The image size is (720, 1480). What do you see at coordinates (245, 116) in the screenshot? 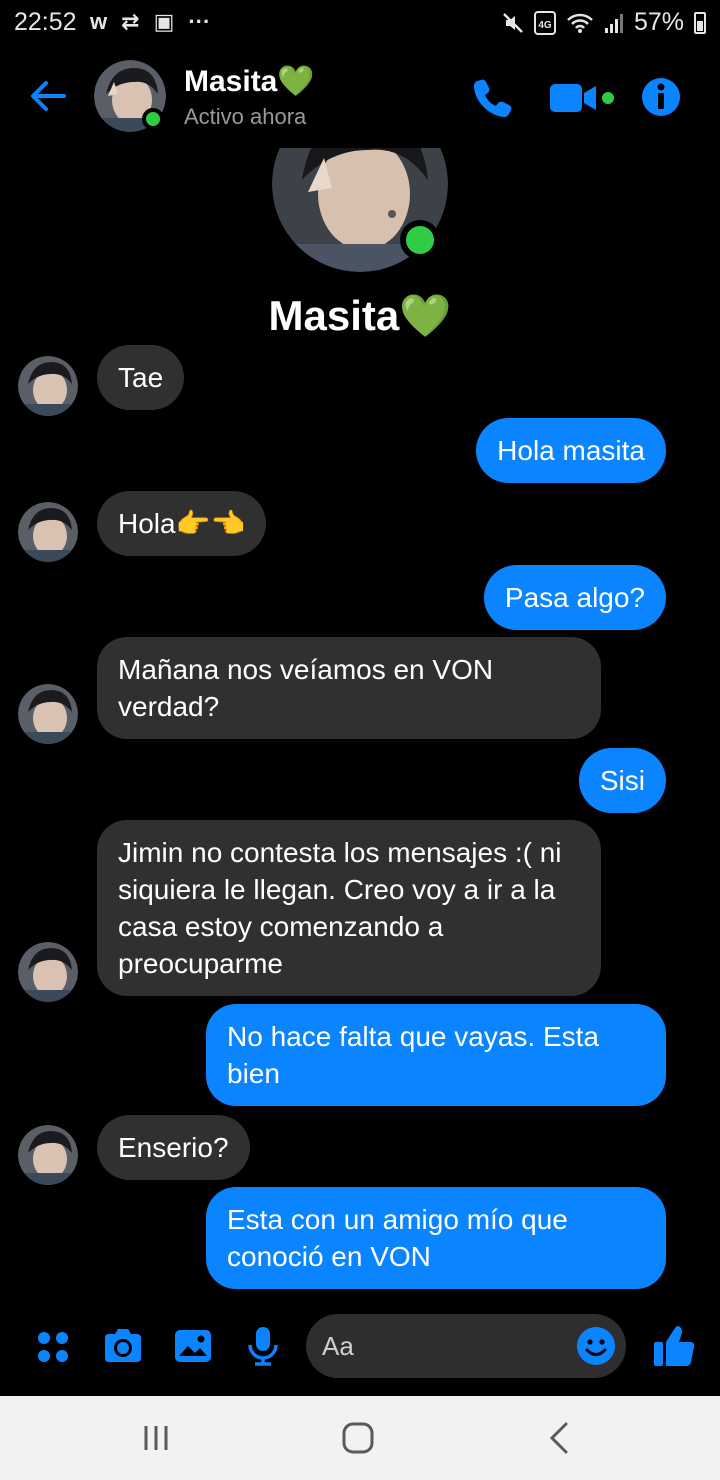
I see `active-status: Activo ahora` at bounding box center [245, 116].